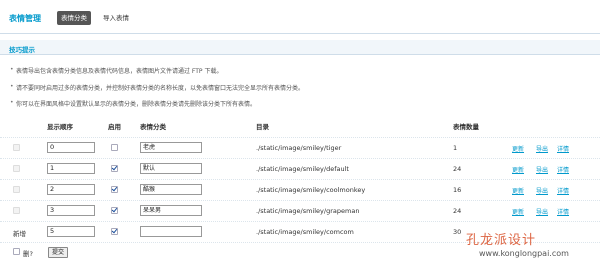 The height and width of the screenshot is (263, 600). Describe the element at coordinates (71, 147) in the screenshot. I see `order-input: 0` at that location.